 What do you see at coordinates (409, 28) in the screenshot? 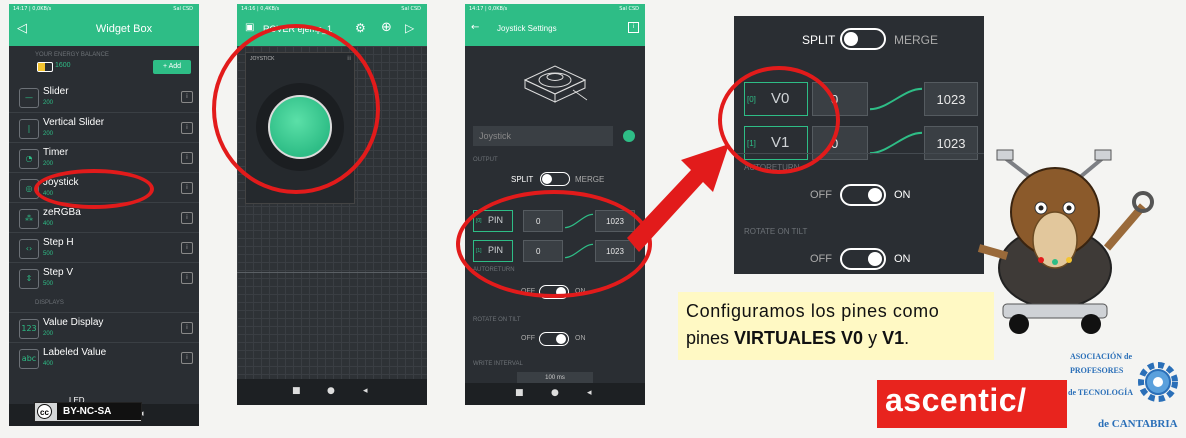
I see `play-icon: ▷` at bounding box center [409, 28].